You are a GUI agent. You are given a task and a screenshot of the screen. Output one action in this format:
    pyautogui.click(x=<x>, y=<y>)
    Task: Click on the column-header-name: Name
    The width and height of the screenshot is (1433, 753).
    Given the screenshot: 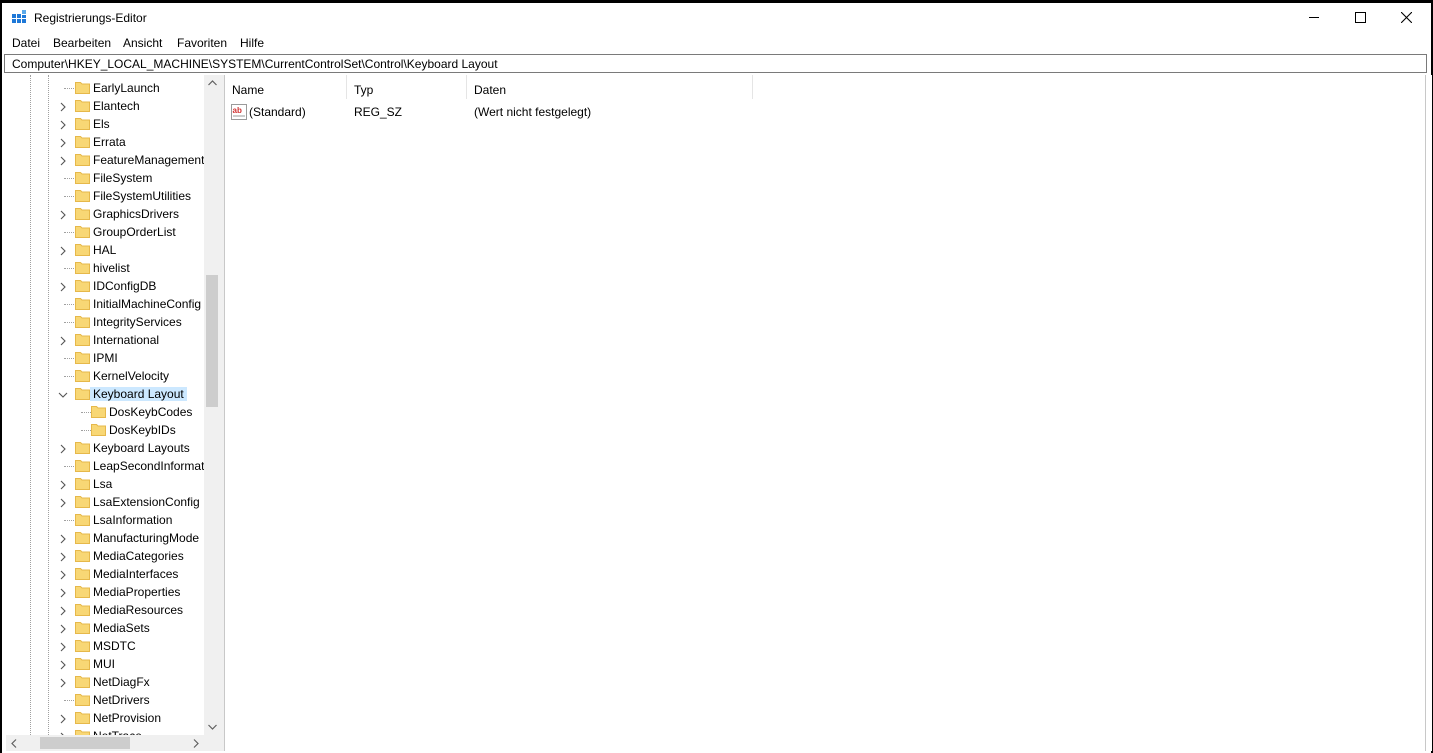 What is the action you would take?
    pyautogui.click(x=286, y=87)
    